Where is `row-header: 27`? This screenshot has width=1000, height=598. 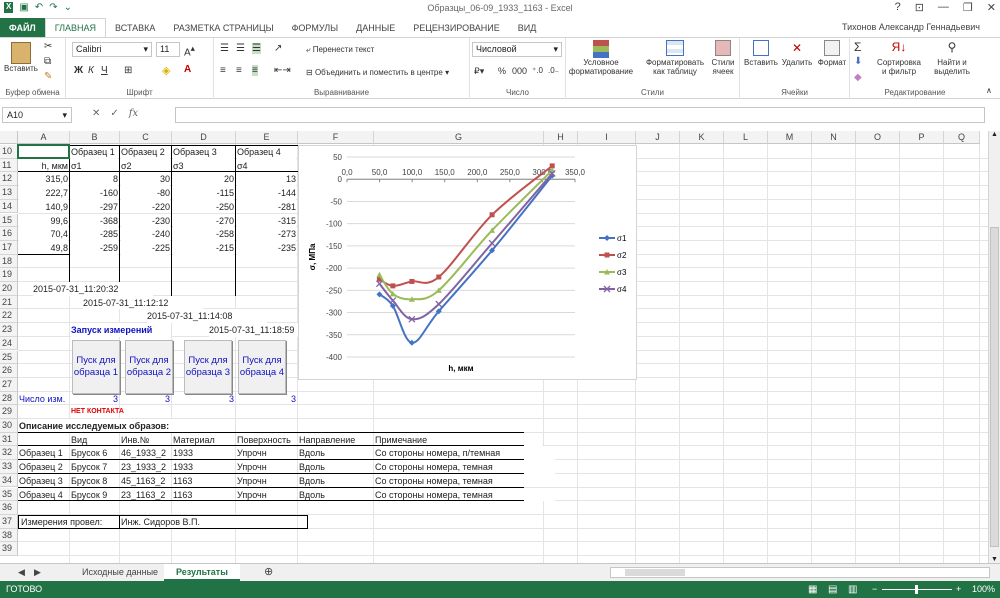
row-header: 27 is located at coordinates (9, 384).